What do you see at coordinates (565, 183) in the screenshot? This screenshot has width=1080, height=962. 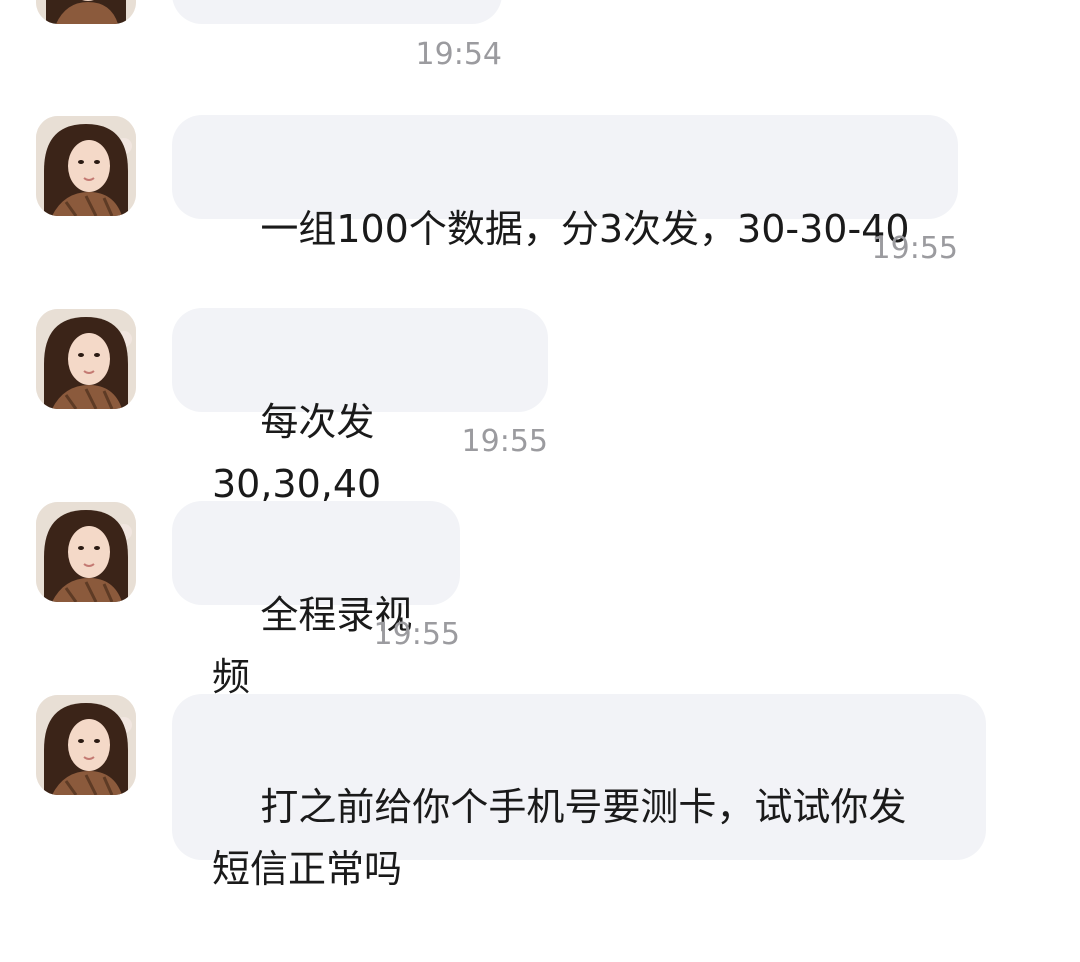 I see `message-bubble: 一组100个数据，分3次发，30-30-40` at bounding box center [565, 183].